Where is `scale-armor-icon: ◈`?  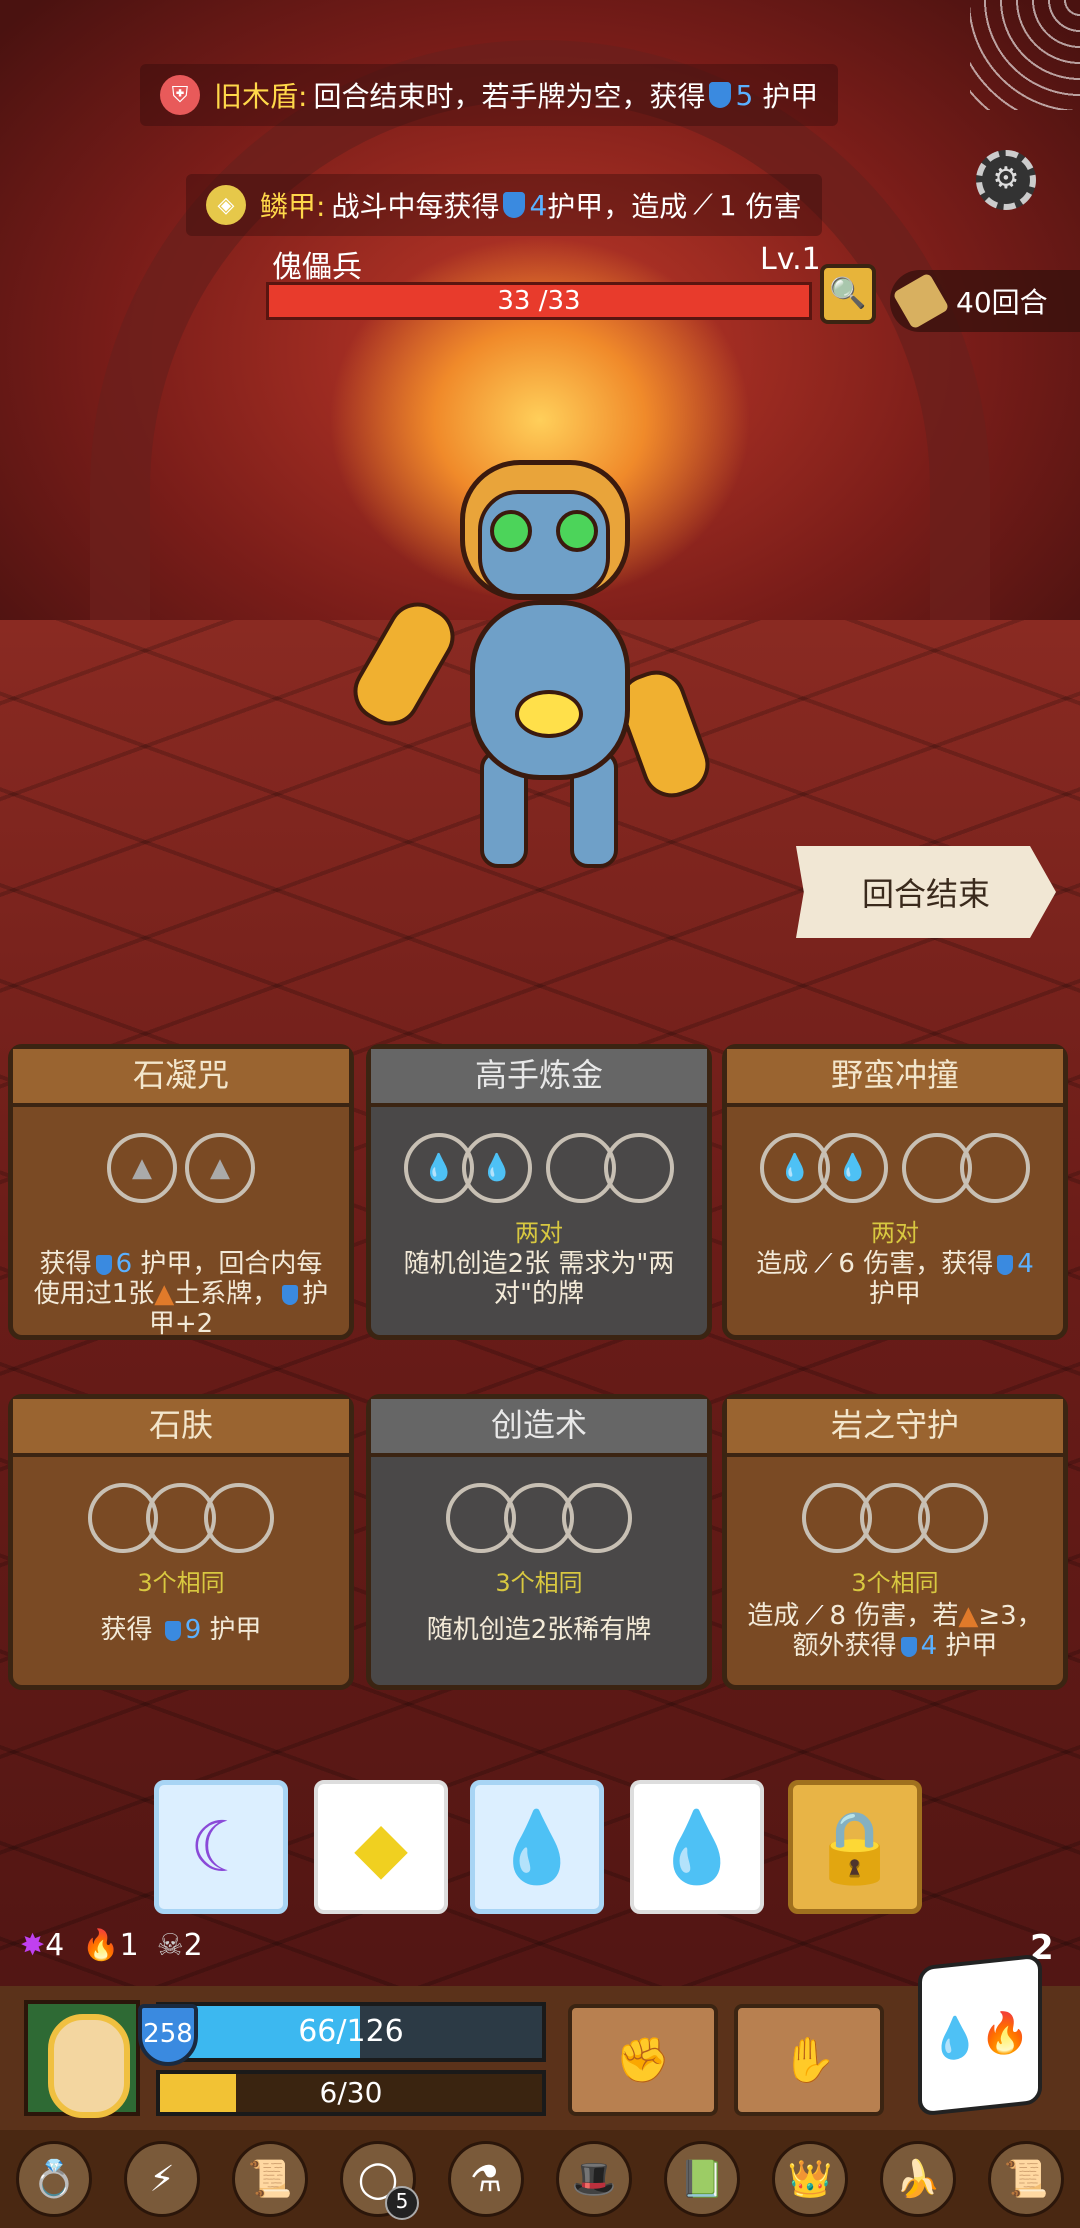 scale-armor-icon: ◈ is located at coordinates (226, 205).